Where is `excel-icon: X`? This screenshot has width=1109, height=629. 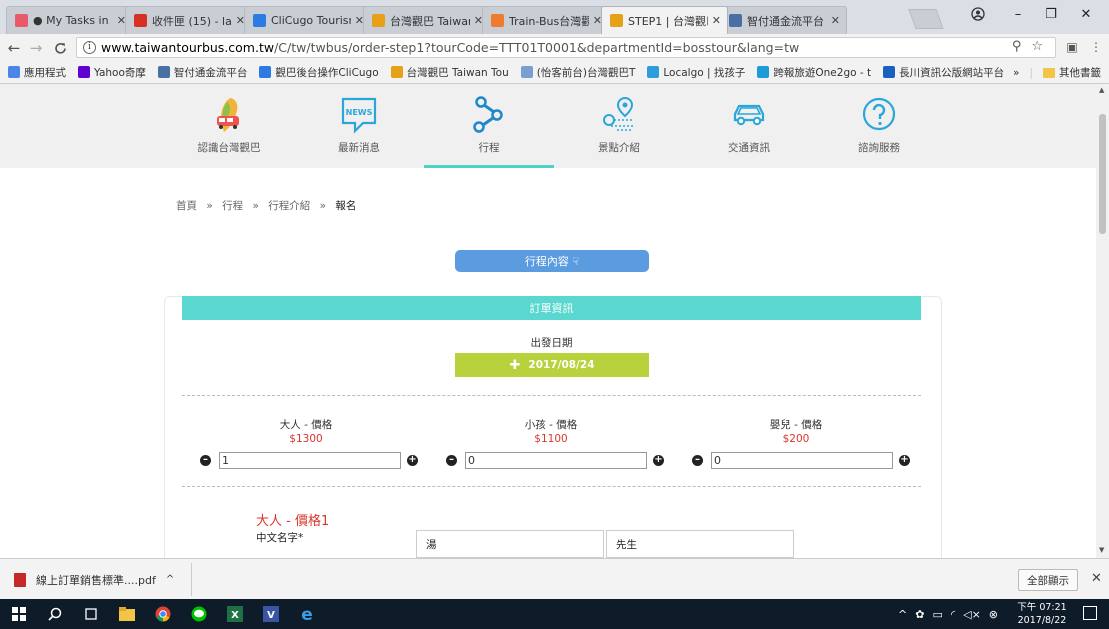
excel-icon: X is located at coordinates (235, 614).